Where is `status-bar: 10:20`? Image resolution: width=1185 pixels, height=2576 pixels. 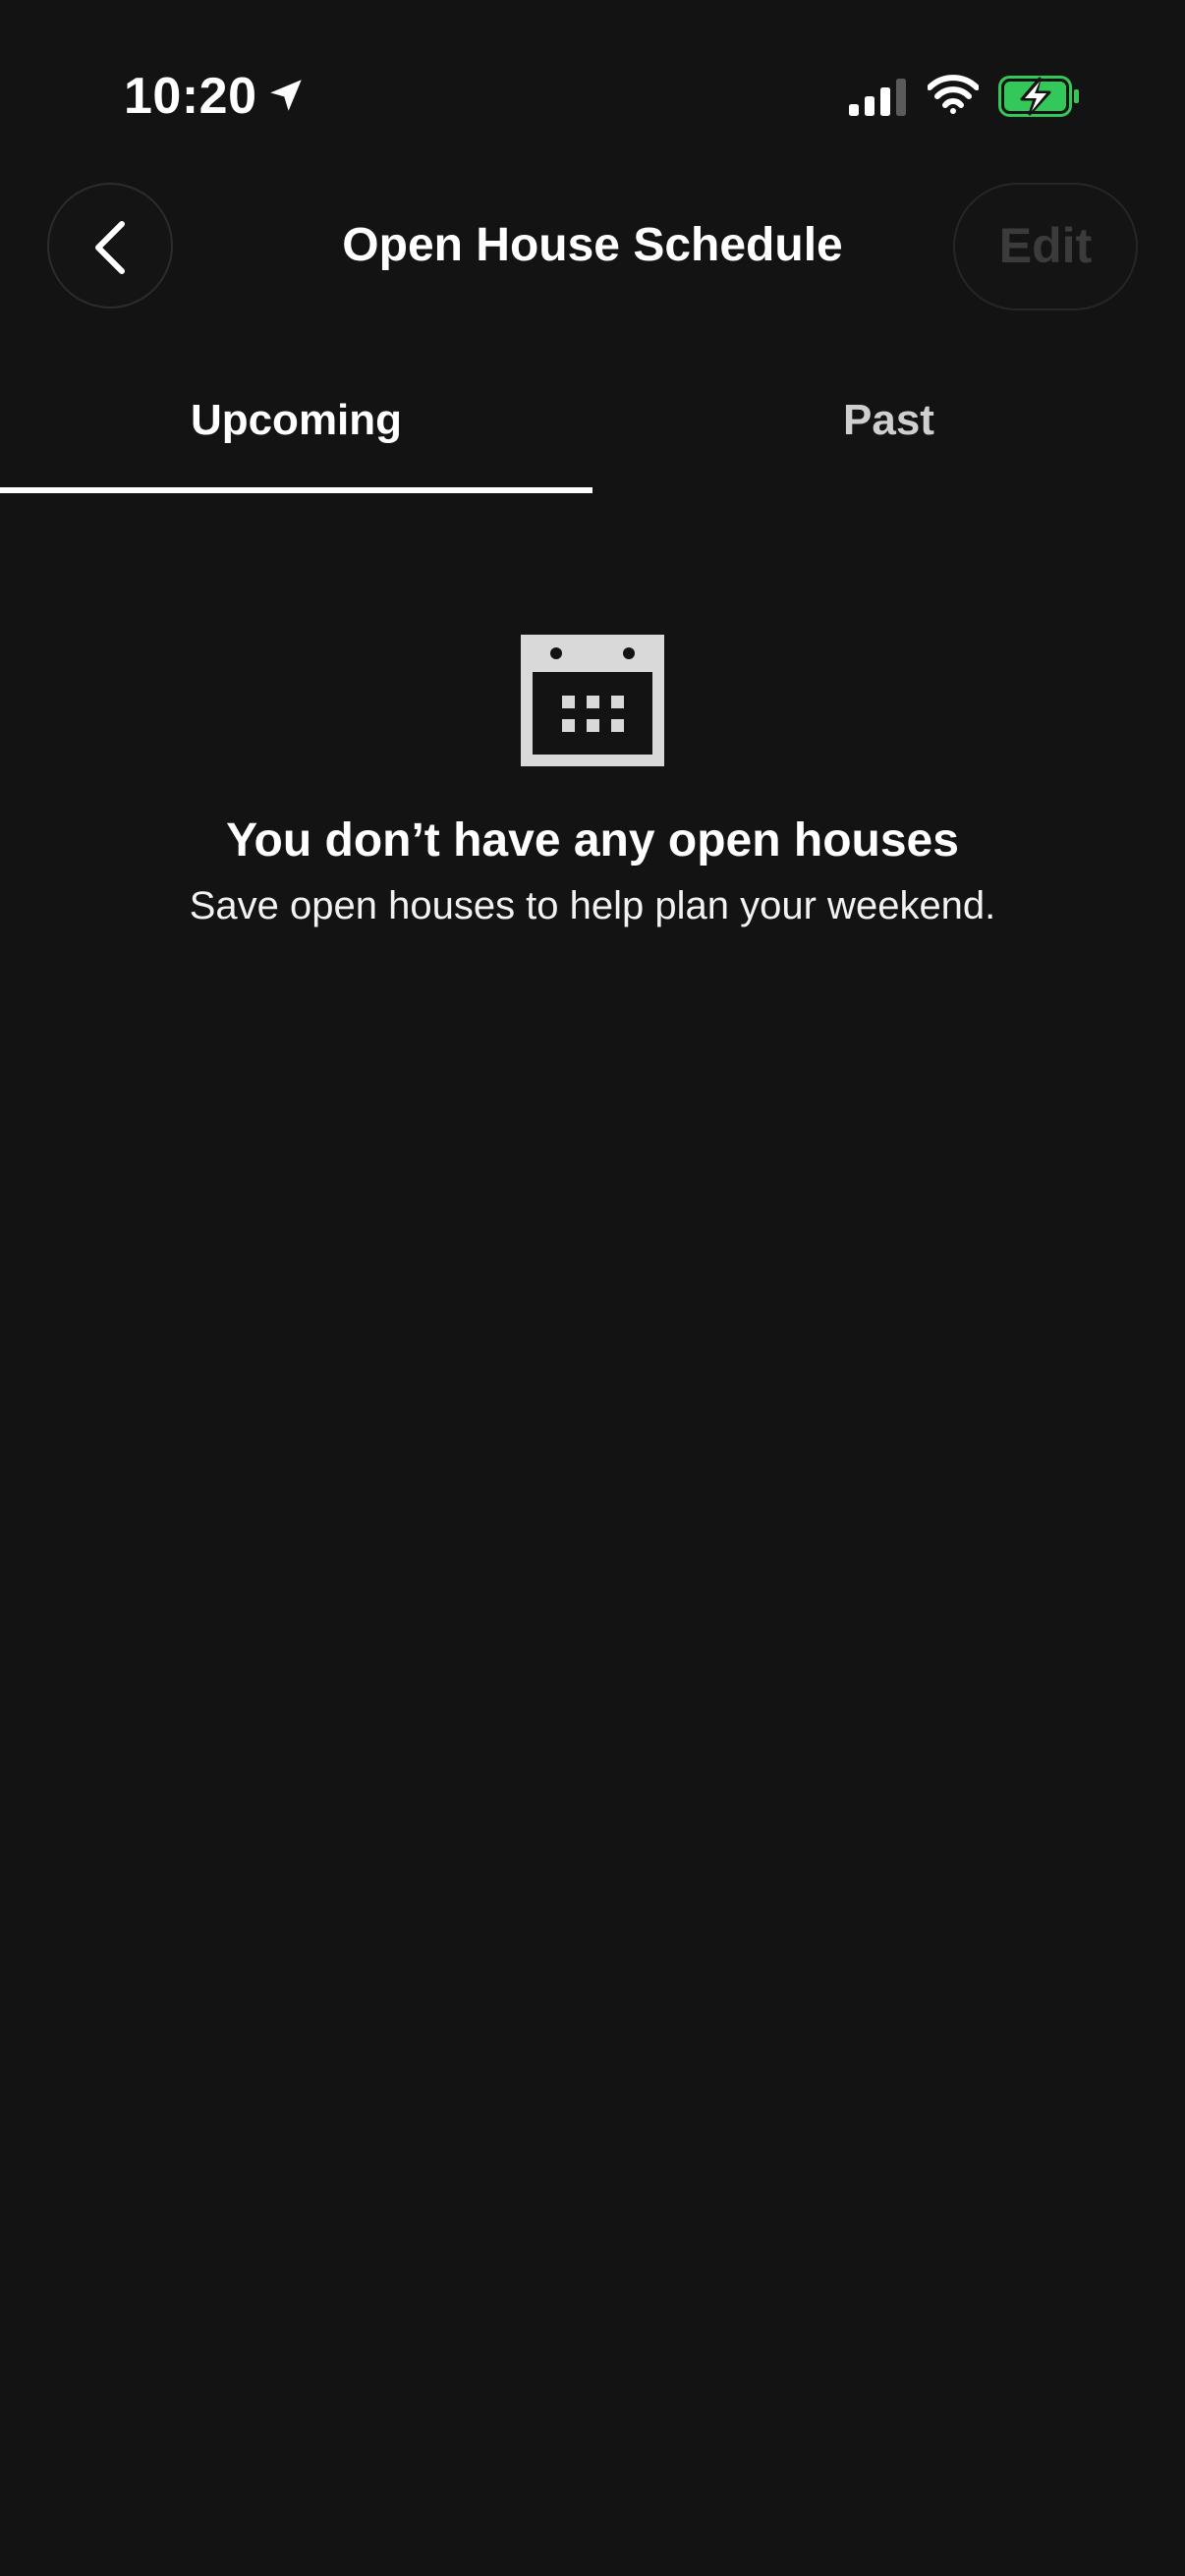
status-bar: 10:20 is located at coordinates (592, 73).